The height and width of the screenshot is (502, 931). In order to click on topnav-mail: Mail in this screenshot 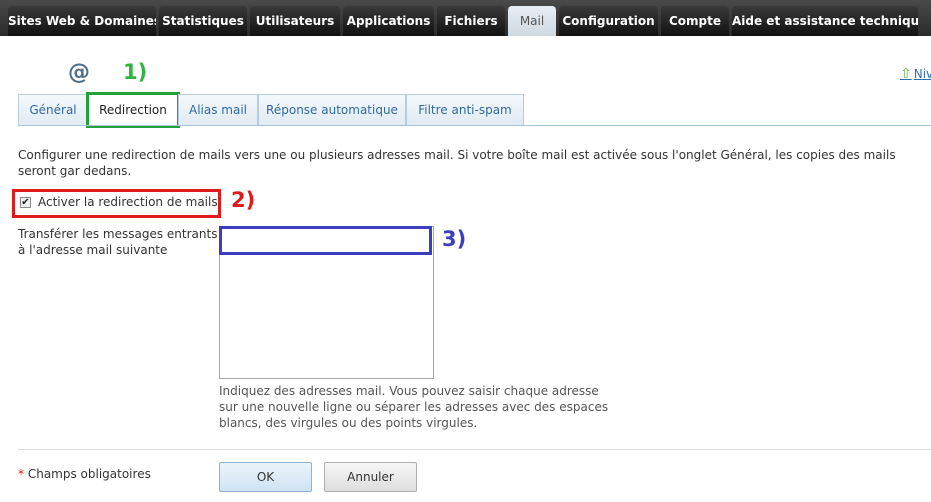, I will do `click(532, 21)`.